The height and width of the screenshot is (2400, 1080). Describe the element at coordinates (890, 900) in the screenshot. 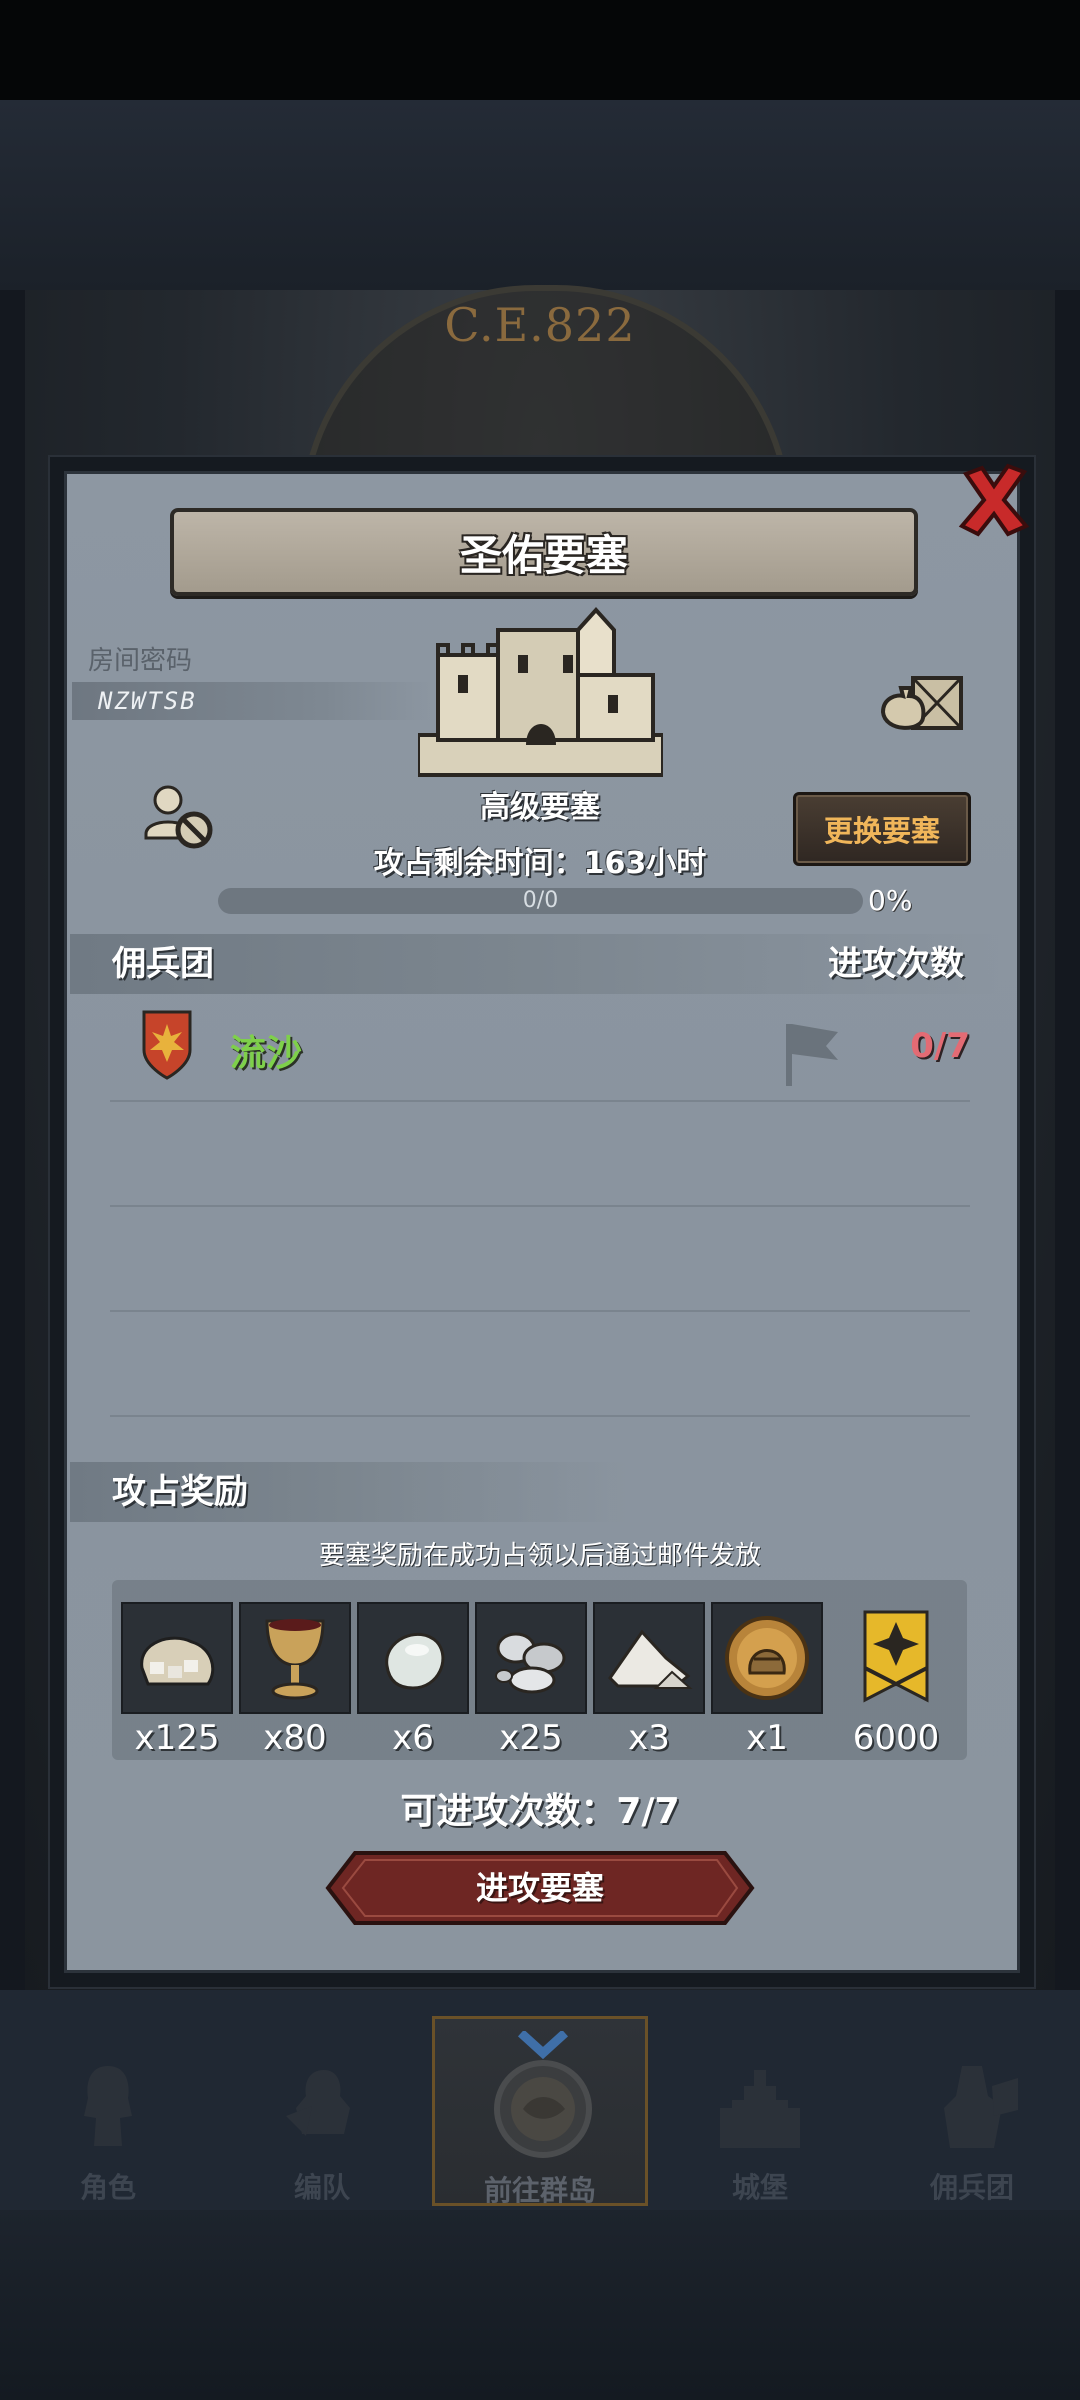

I see `progress-percent: 0%` at that location.